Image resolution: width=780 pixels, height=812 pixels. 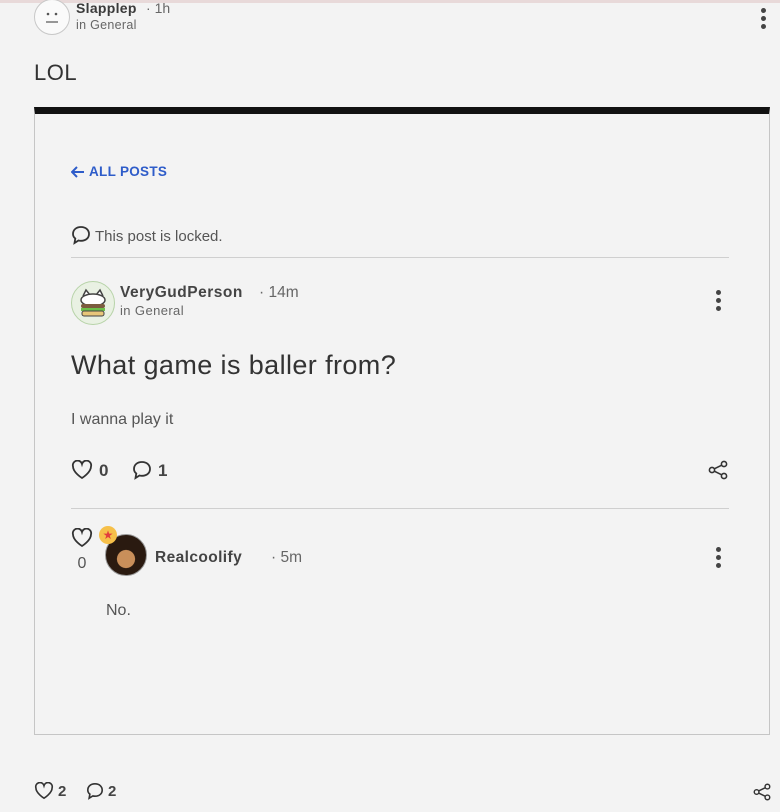 I want to click on post-title: What game is baller from?, so click(x=234, y=365).